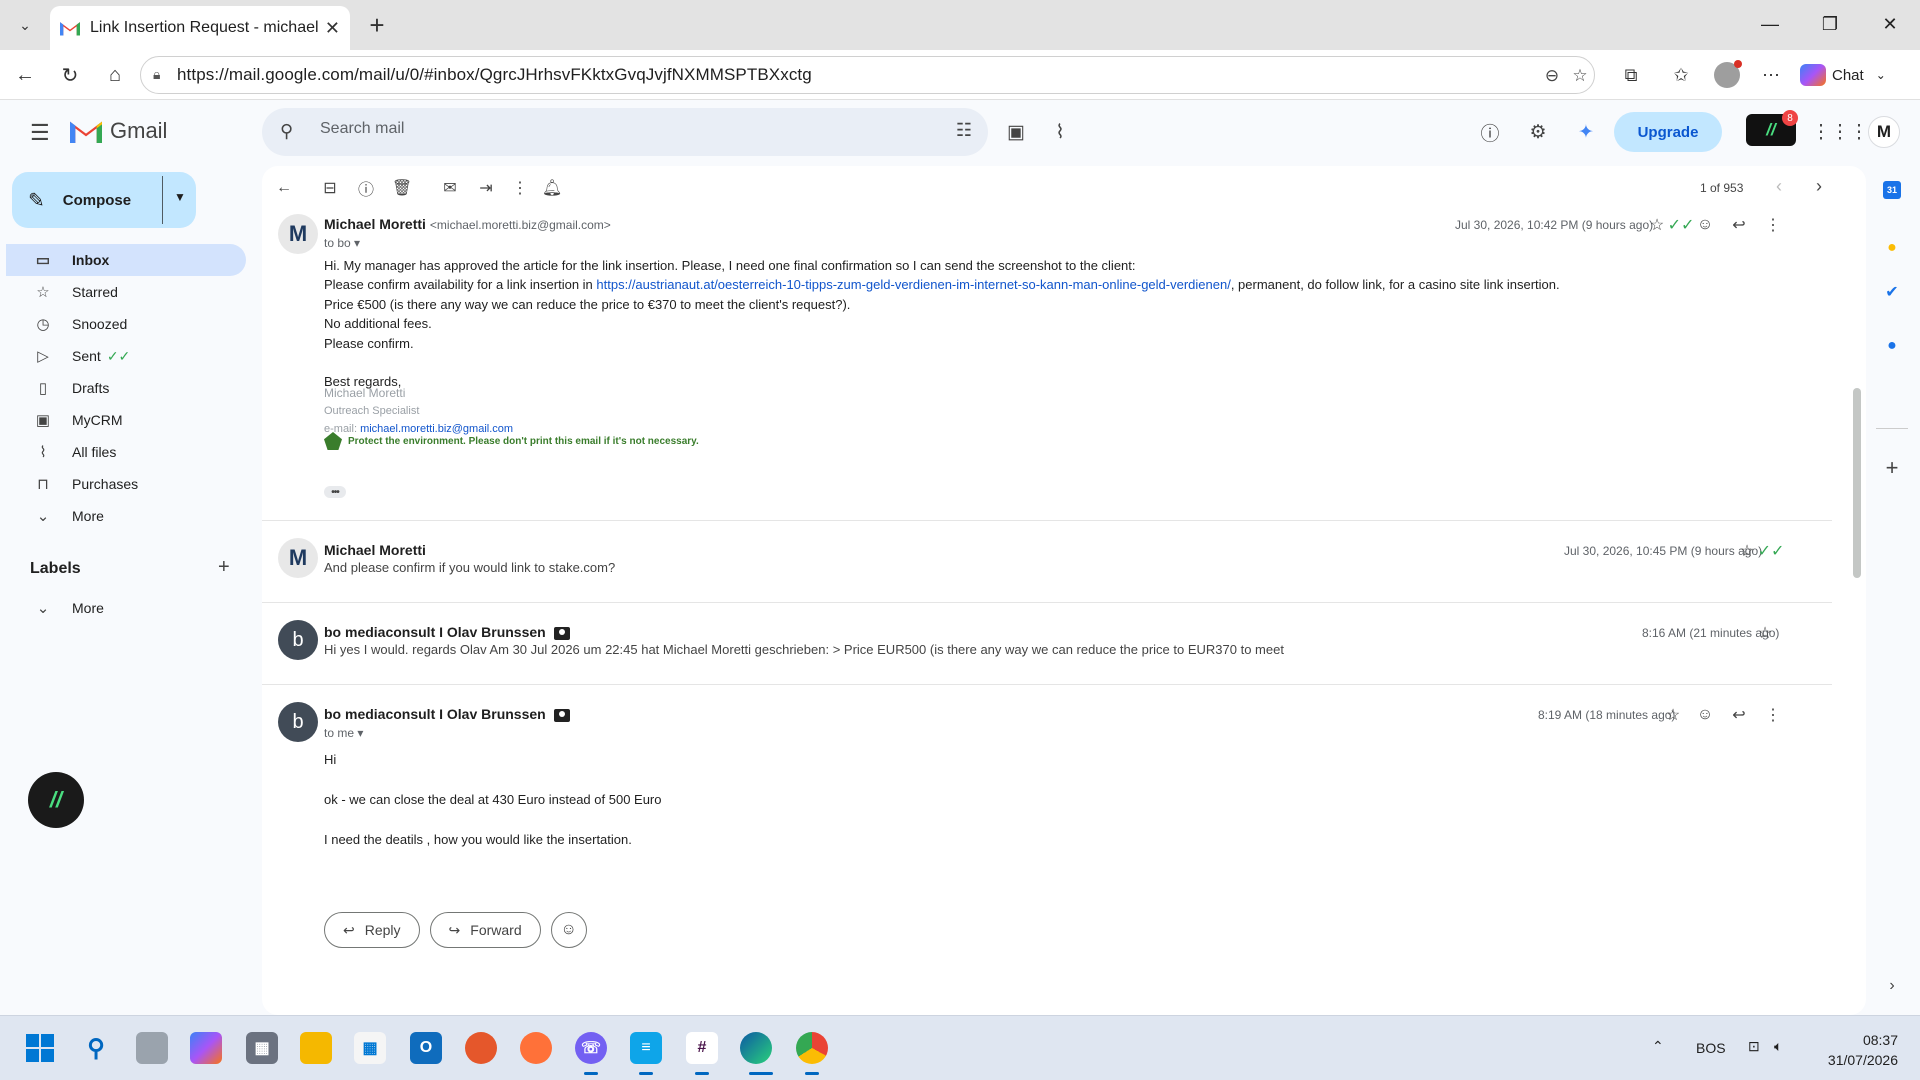  Describe the element at coordinates (126, 484) in the screenshot. I see `sidebar-item-purchases: ⊓ Purchases` at that location.